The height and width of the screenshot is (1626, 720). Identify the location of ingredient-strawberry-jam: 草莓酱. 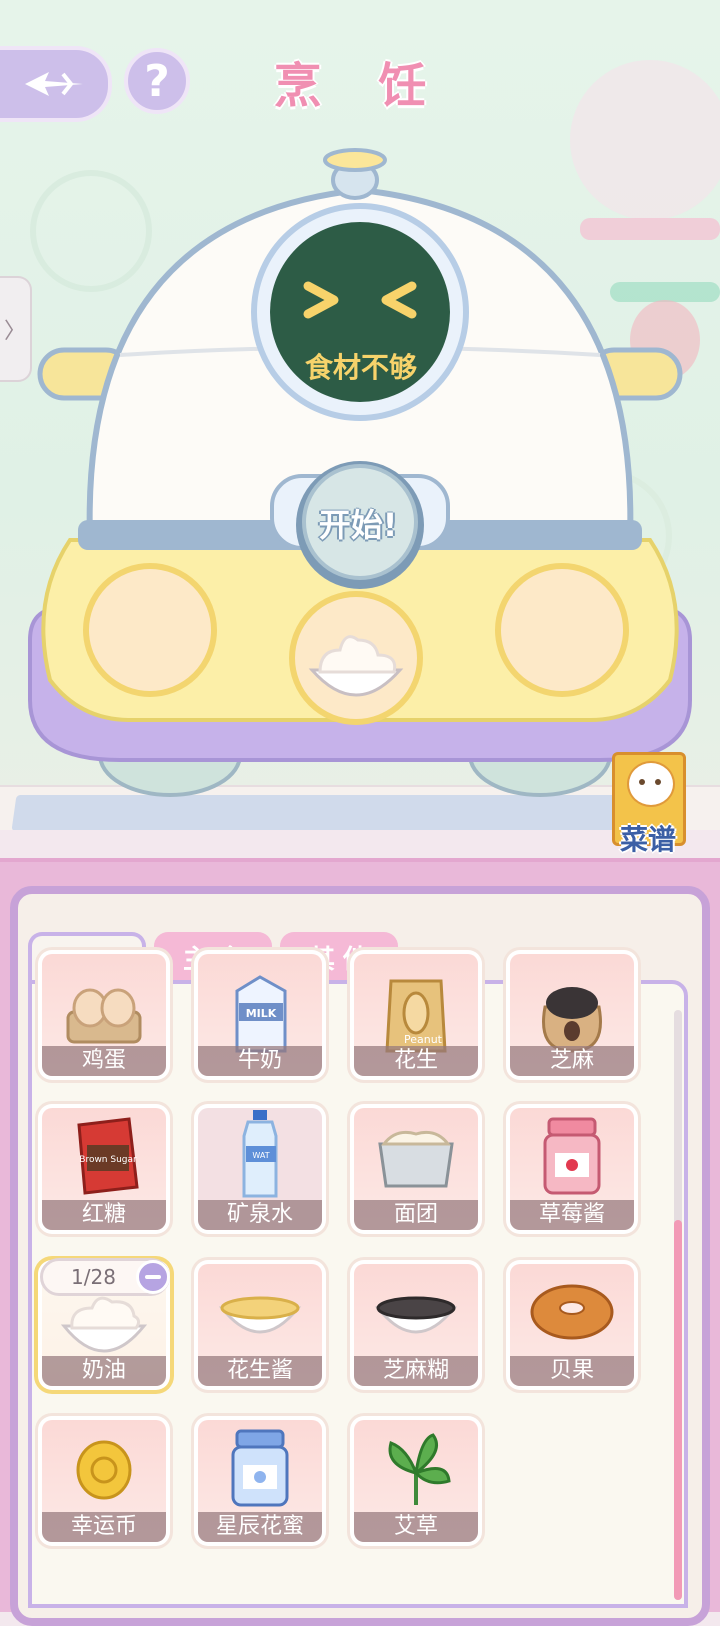
(572, 1169).